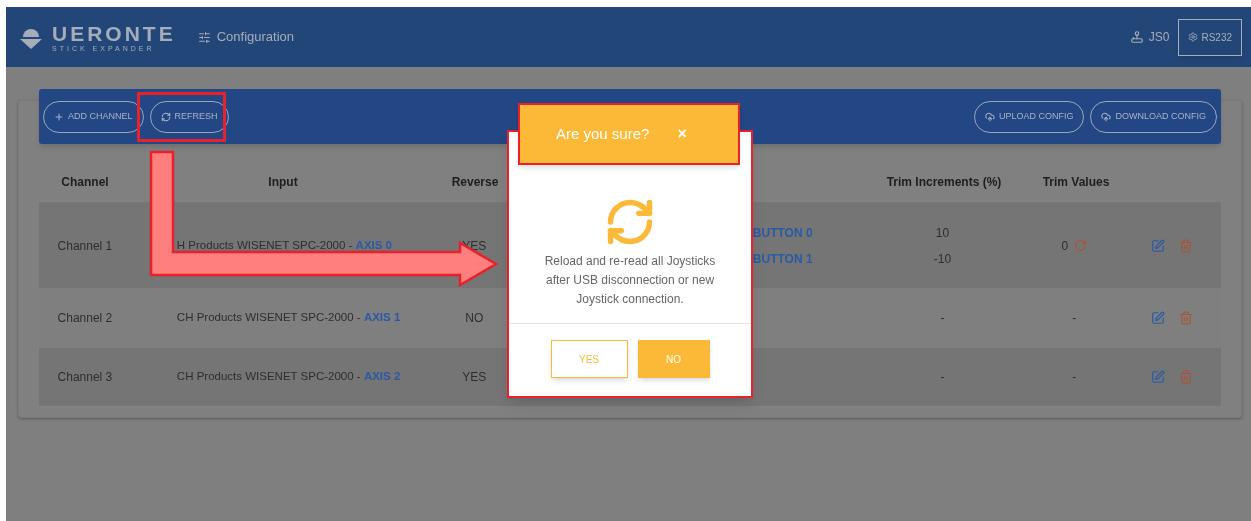  What do you see at coordinates (85, 377) in the screenshot?
I see `channel-cell-text: Channel 3` at bounding box center [85, 377].